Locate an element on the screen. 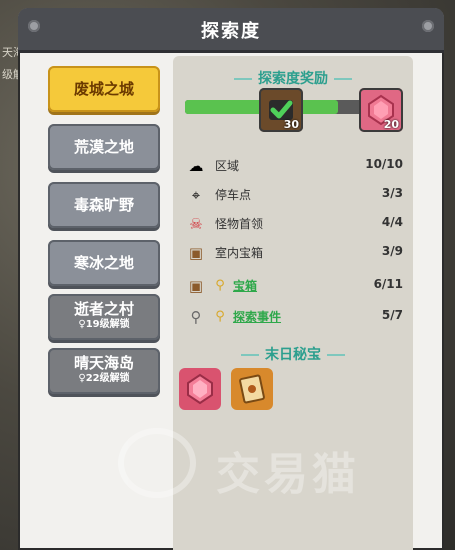 The image size is (455, 550). tab-label: 逝者之村 is located at coordinates (103, 309).